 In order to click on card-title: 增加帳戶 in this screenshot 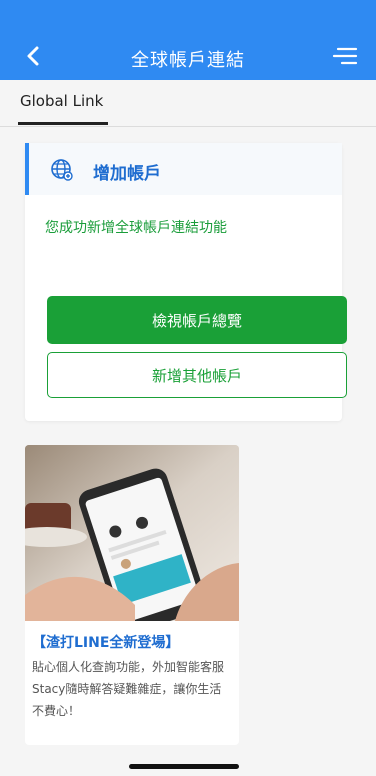, I will do `click(127, 174)`.